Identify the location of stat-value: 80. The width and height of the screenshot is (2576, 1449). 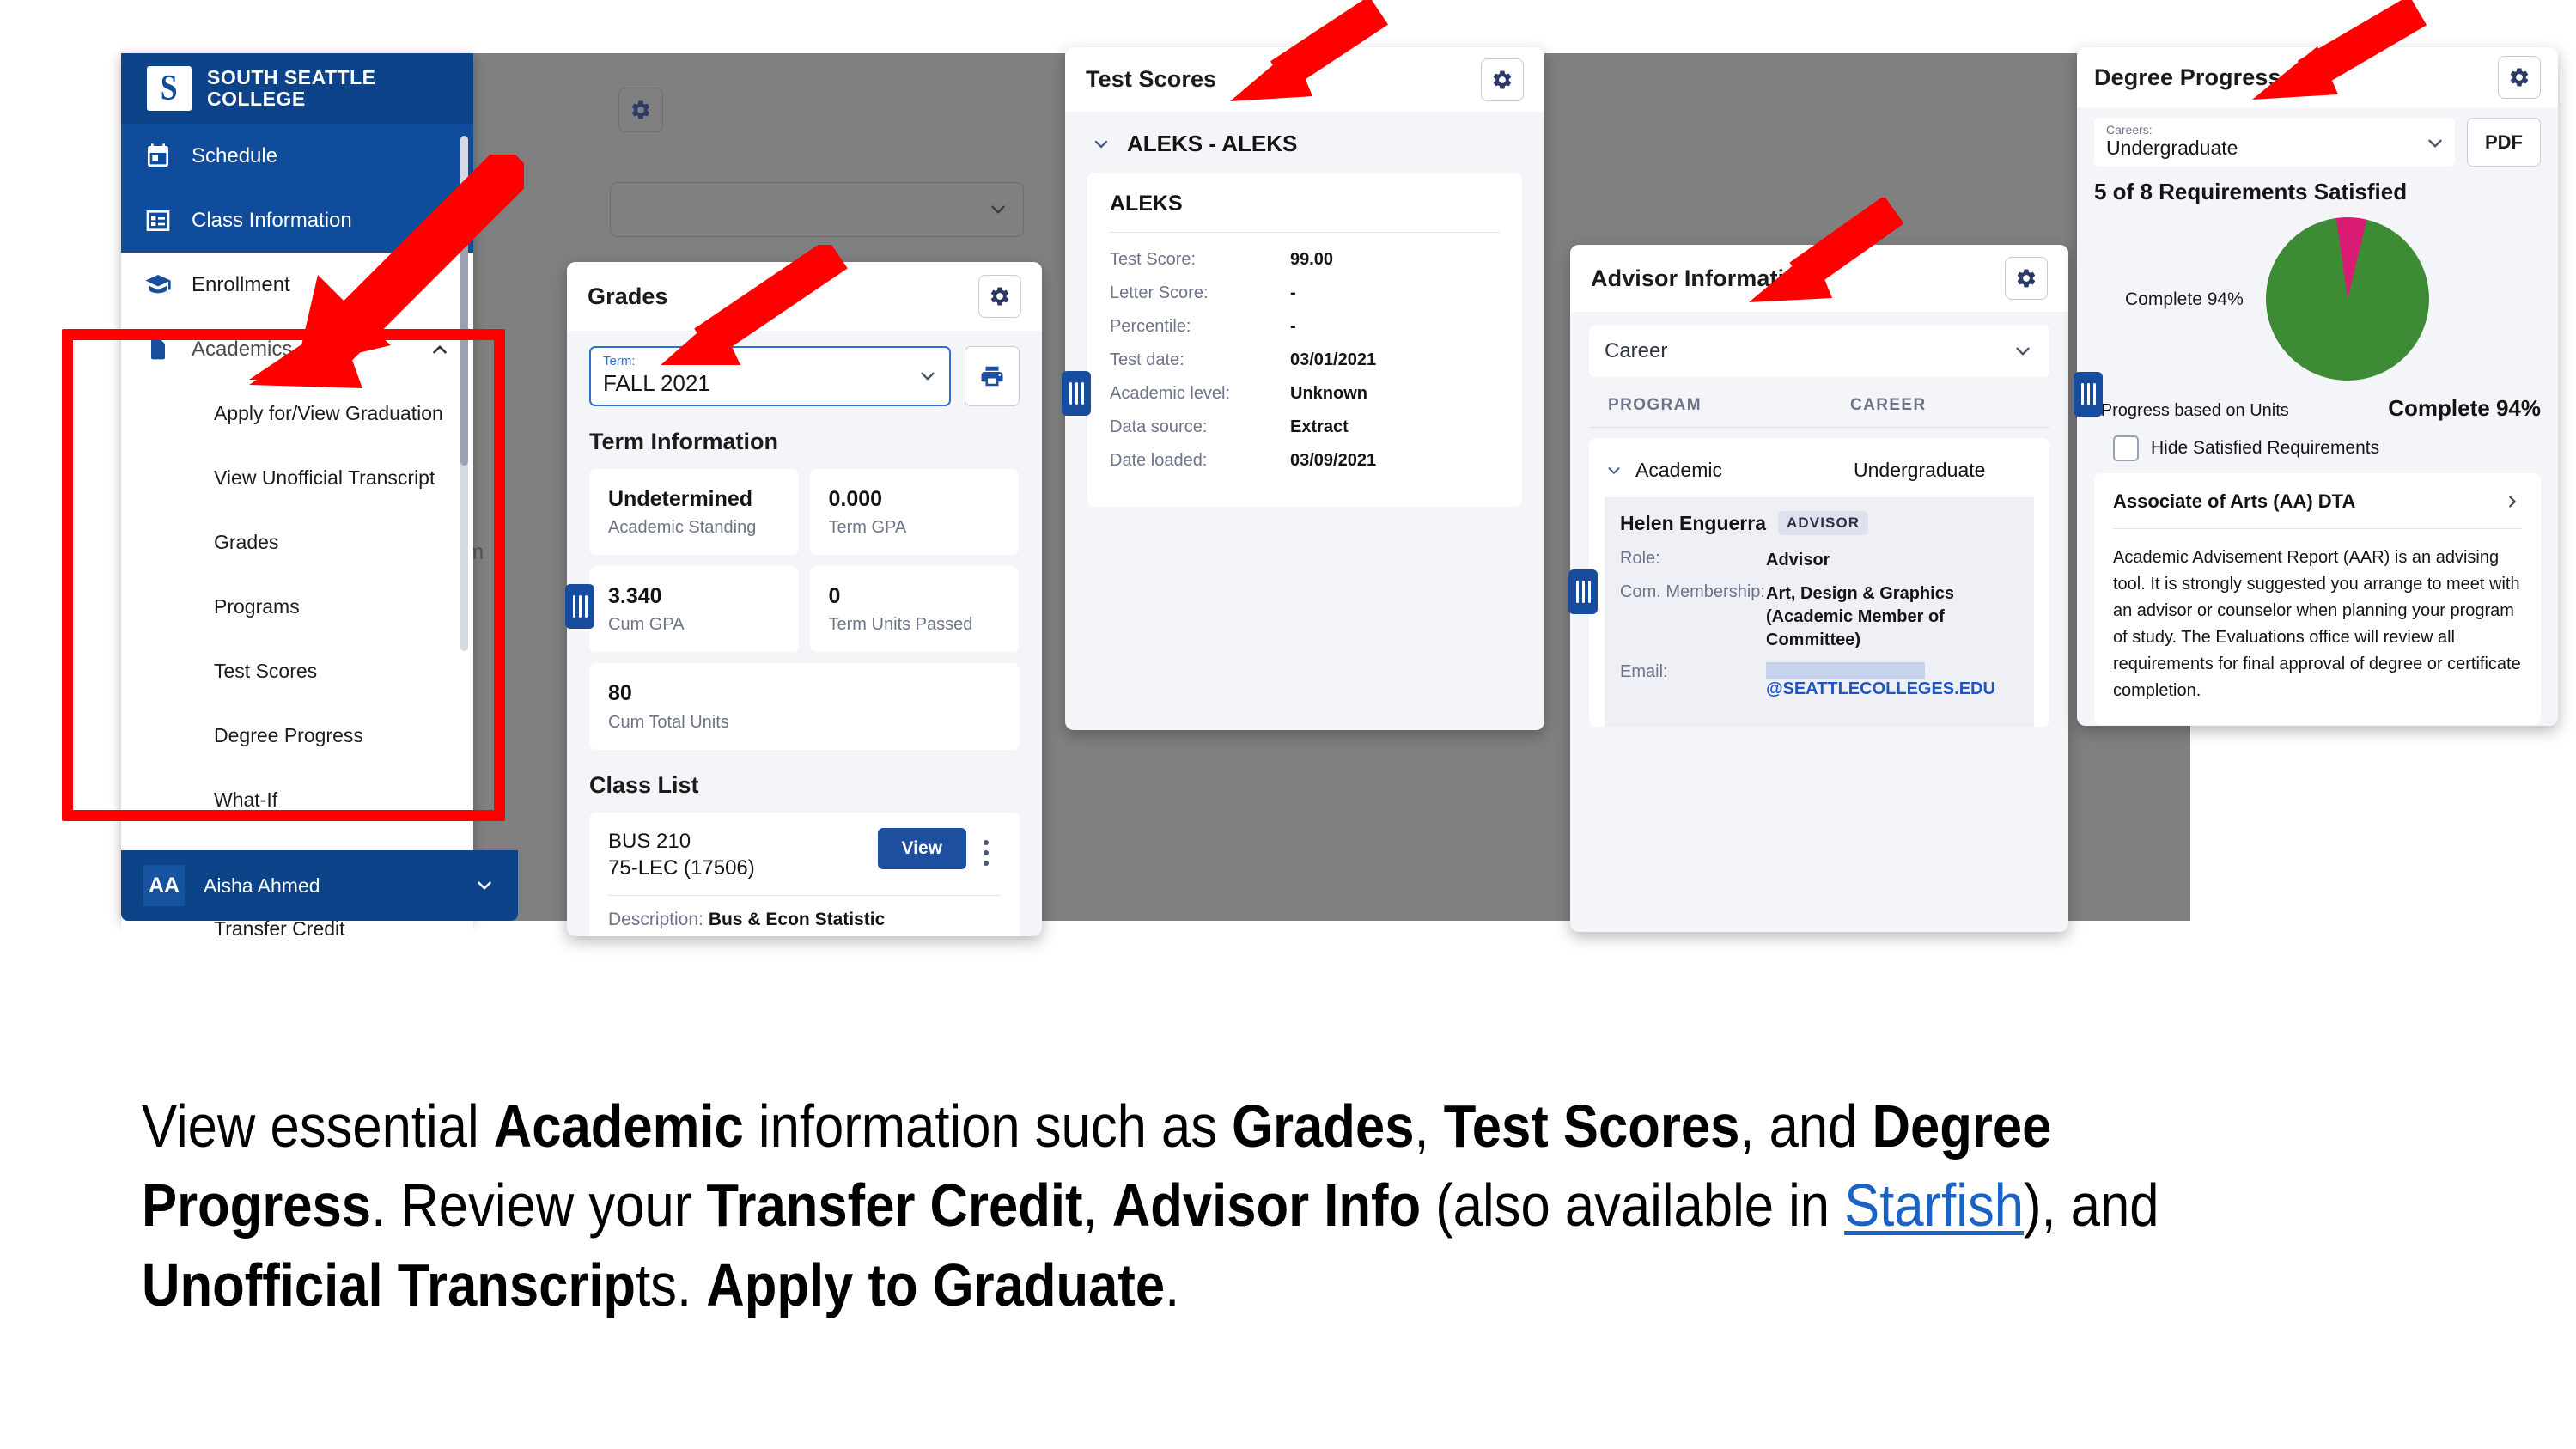
(620, 693).